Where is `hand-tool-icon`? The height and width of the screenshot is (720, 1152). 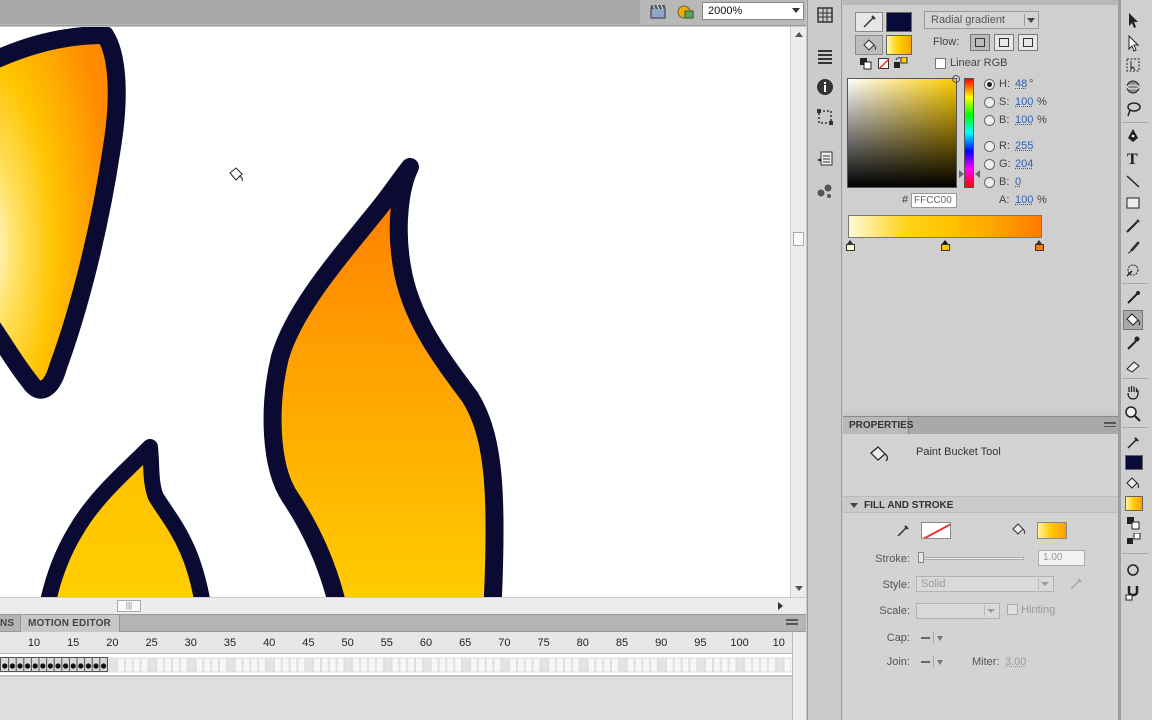
hand-tool-icon is located at coordinates (1133, 392).